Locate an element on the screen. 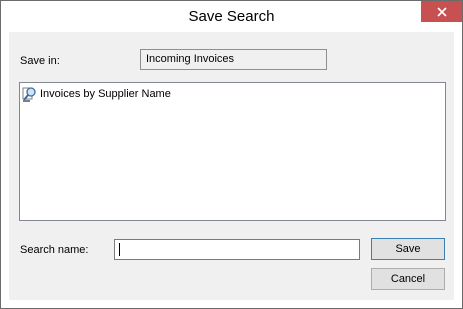 The width and height of the screenshot is (463, 309). save-in-value: Incoming Invoices is located at coordinates (233, 59).